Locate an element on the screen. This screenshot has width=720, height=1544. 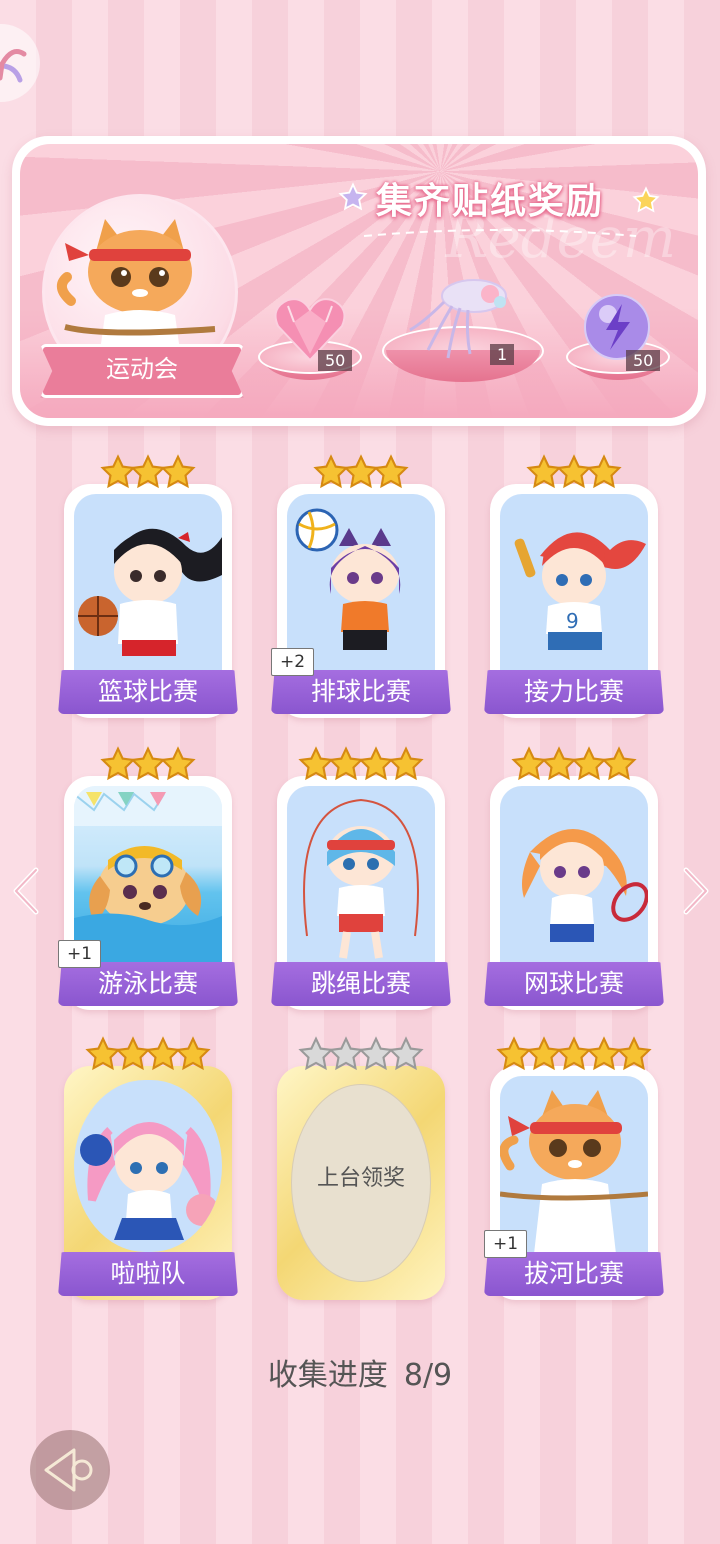
sticker-art-volleyball-girl is located at coordinates (361, 583).